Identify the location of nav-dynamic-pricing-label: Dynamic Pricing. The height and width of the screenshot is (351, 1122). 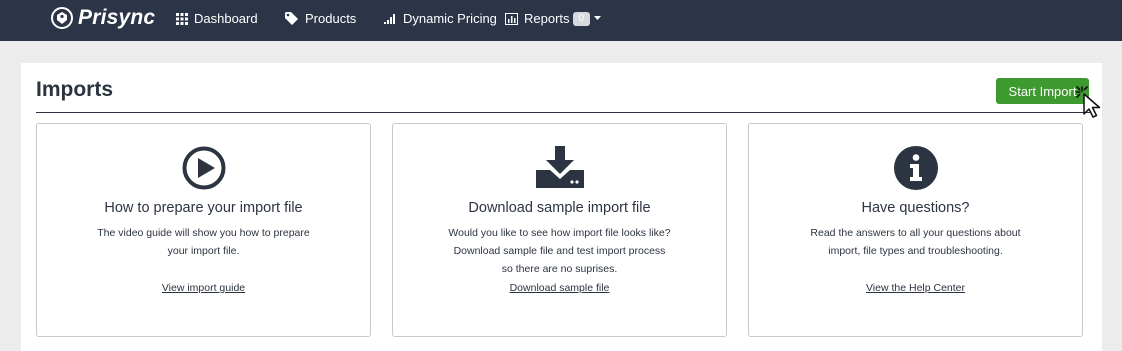
(450, 18).